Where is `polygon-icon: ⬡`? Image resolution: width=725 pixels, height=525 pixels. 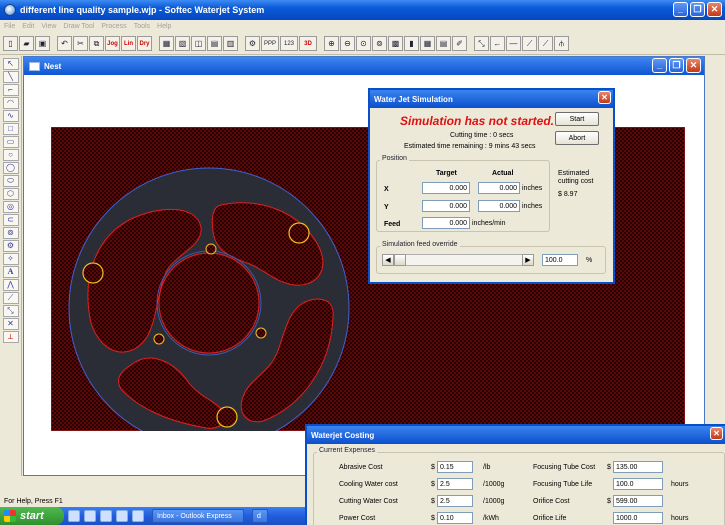
polygon-icon: ⬡ is located at coordinates (10, 194).